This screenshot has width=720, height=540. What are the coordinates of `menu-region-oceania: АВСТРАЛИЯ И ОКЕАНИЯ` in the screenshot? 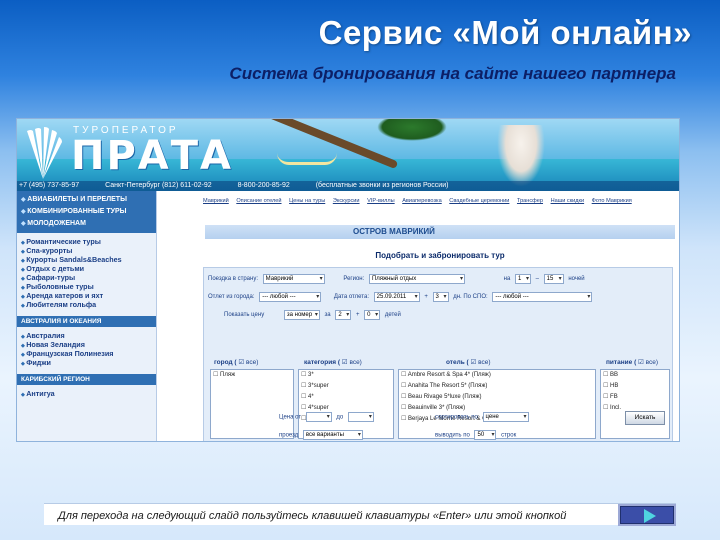 It's located at (86, 321).